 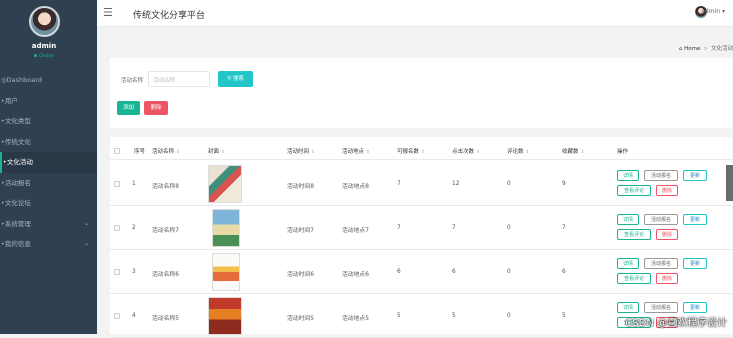 I want to click on cell-clicks: 6, so click(x=454, y=272).